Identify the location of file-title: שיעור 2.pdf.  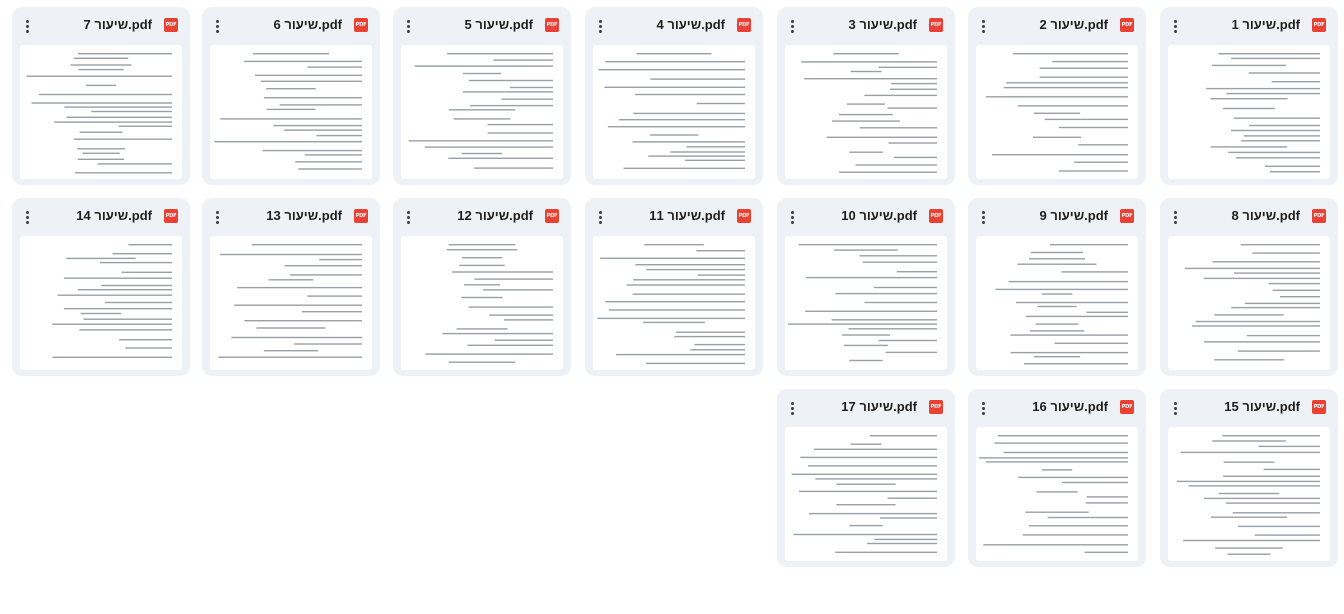
(1073, 24).